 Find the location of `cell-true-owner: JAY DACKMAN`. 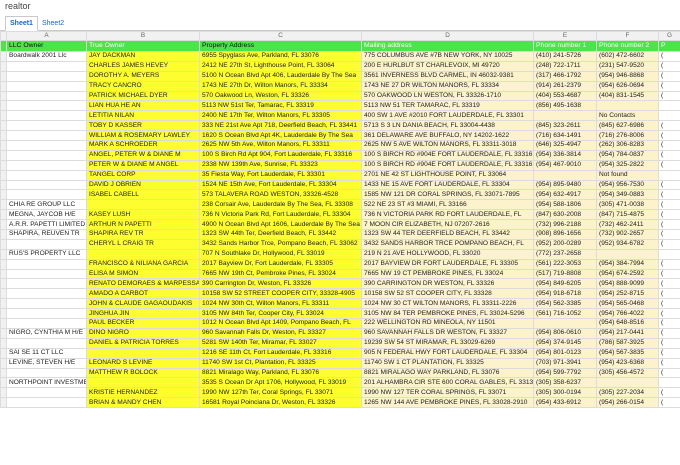

cell-true-owner: JAY DACKMAN is located at coordinates (143, 56).